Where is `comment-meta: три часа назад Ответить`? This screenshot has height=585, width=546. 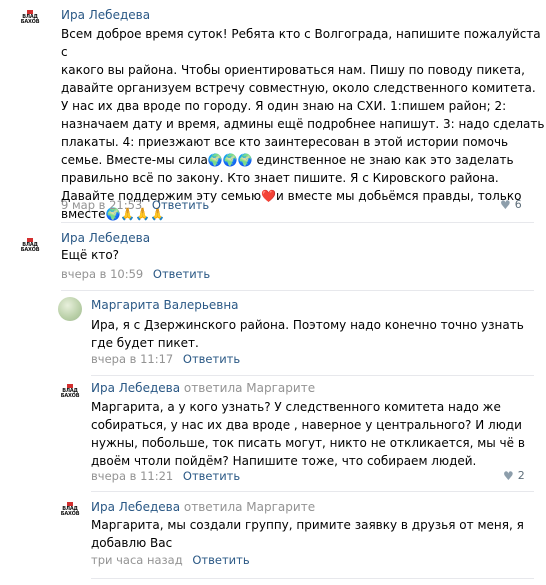 comment-meta: три часа назад Ответить is located at coordinates (170, 560).